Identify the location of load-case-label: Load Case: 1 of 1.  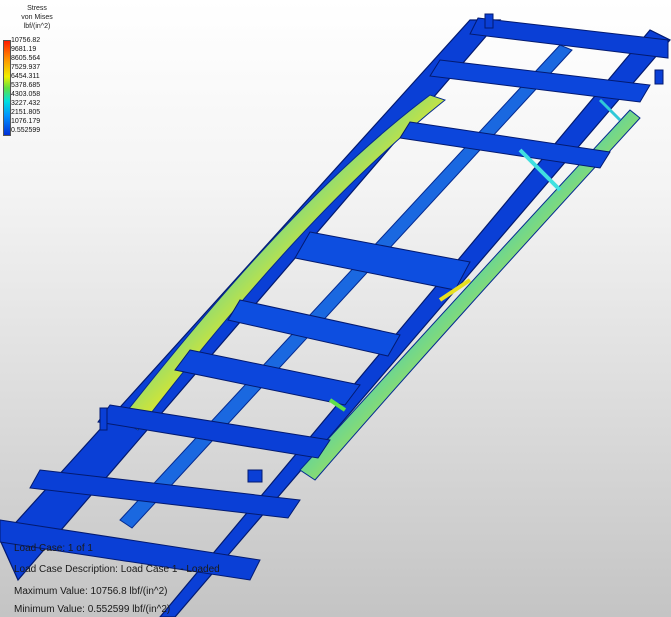
(53, 548).